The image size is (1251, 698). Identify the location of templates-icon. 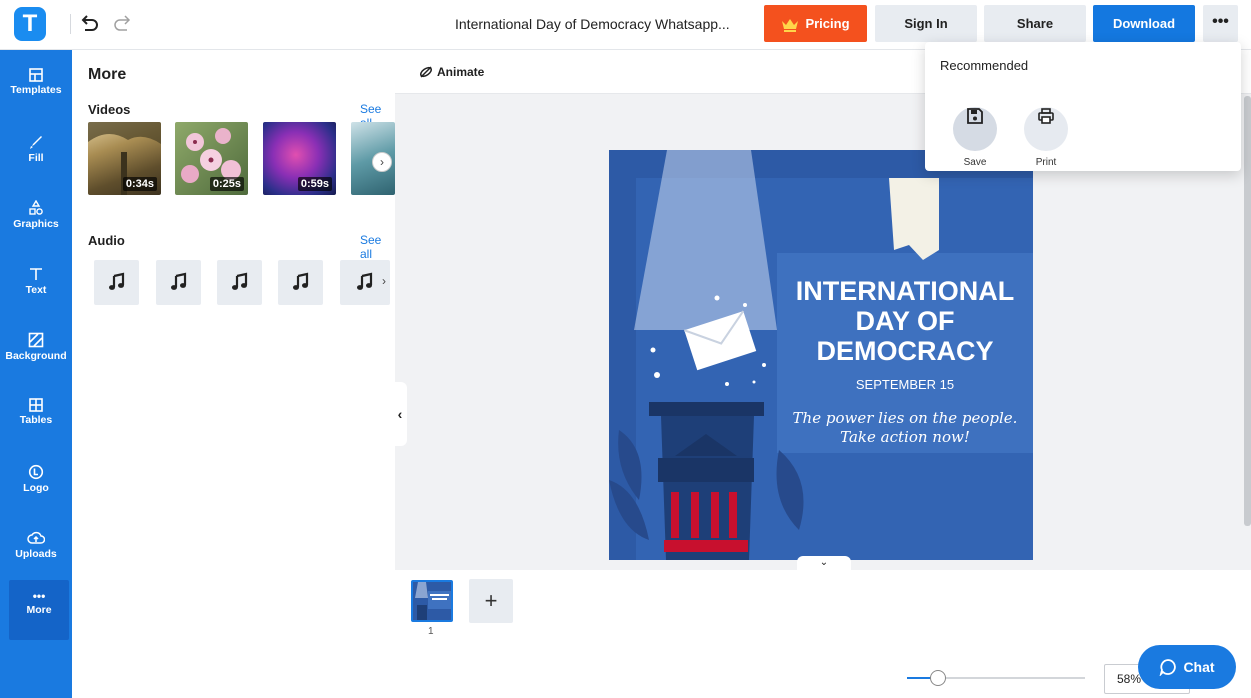
(36, 75).